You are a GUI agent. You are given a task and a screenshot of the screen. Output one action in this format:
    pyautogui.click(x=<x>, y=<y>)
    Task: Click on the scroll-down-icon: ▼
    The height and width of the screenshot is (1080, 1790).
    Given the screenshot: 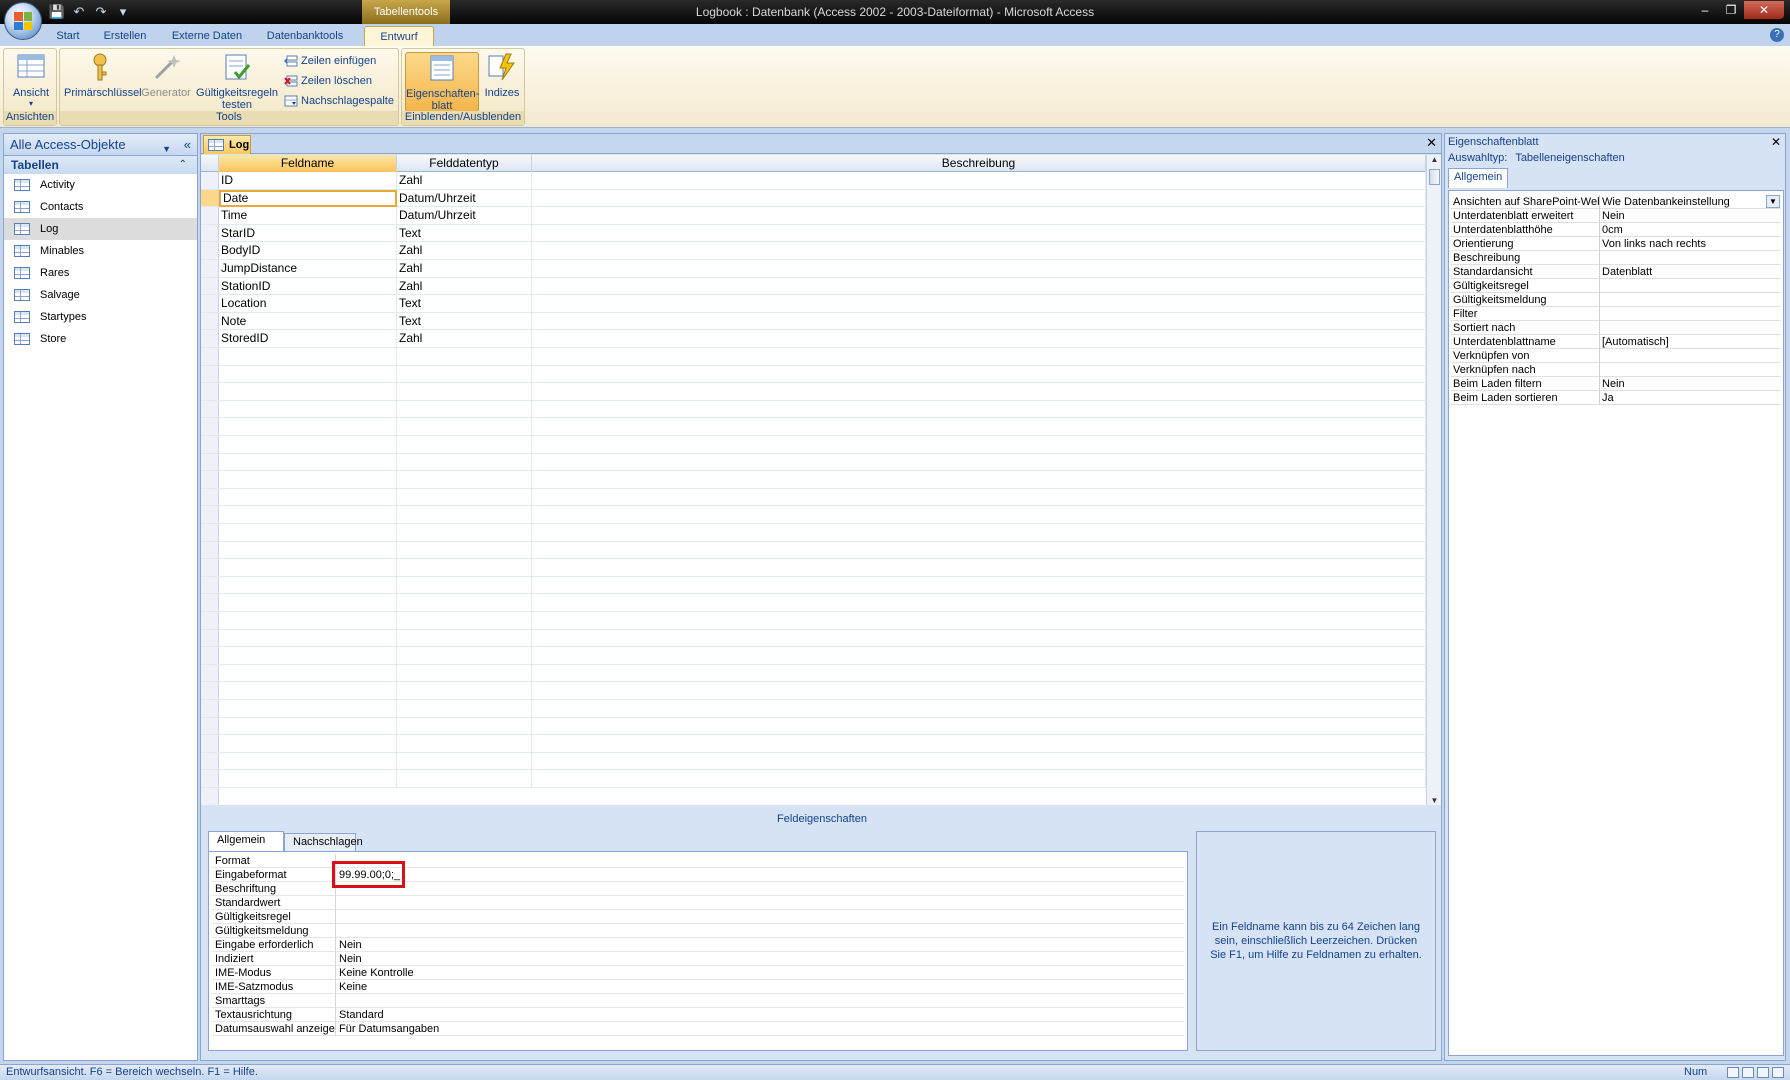 What is the action you would take?
    pyautogui.click(x=1434, y=800)
    